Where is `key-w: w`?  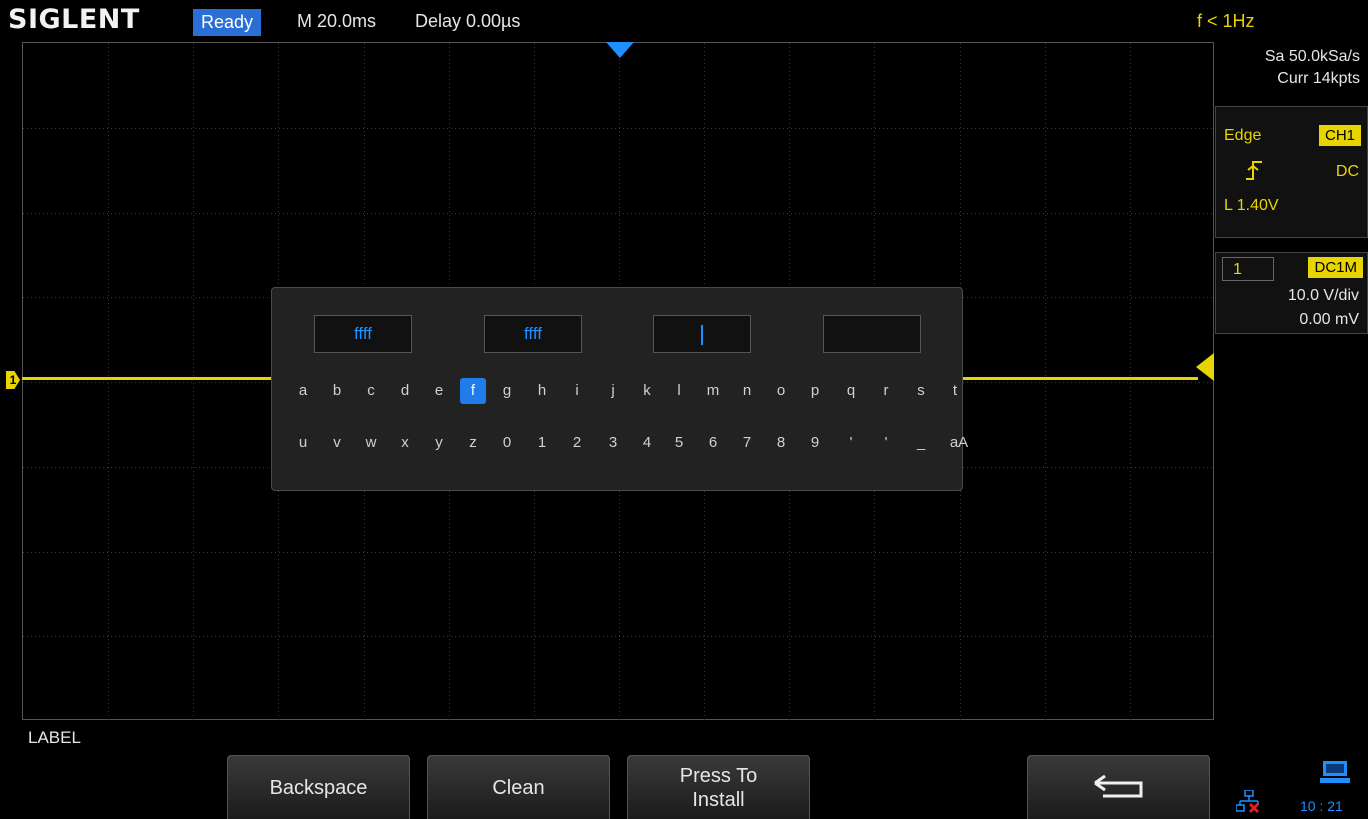
key-w: w is located at coordinates (371, 443).